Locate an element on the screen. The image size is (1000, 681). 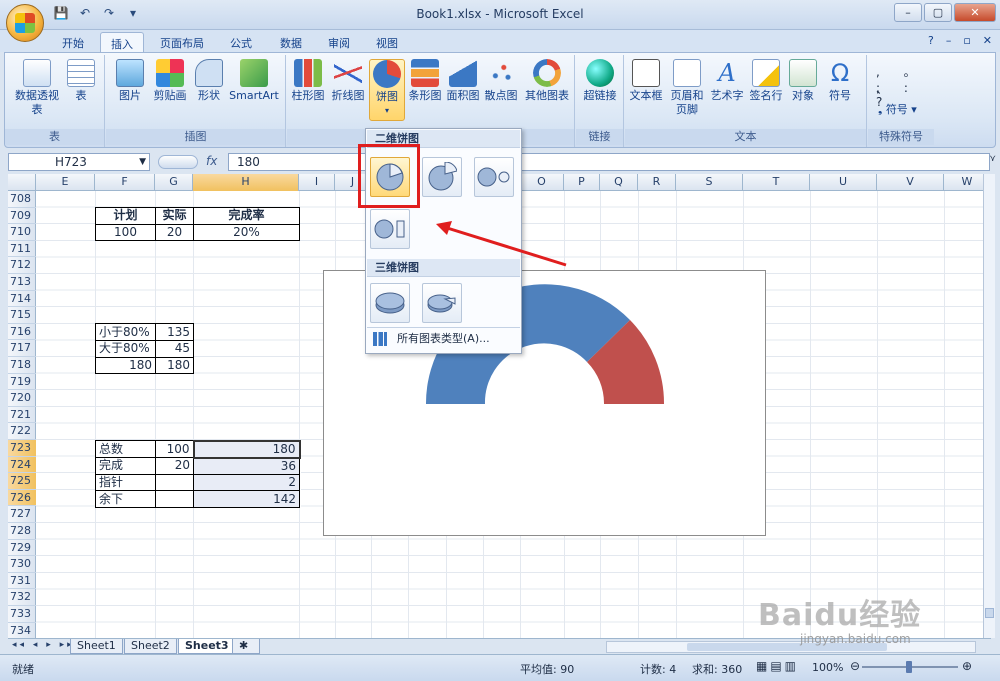
row-header: 731 is located at coordinates (22, 581).